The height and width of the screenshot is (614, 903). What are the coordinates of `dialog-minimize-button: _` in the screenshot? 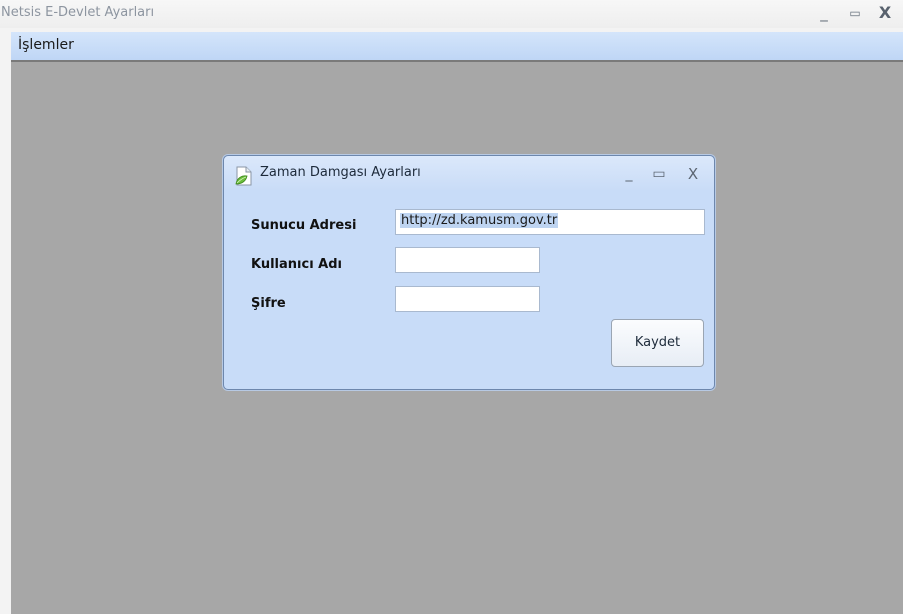 It's located at (629, 174).